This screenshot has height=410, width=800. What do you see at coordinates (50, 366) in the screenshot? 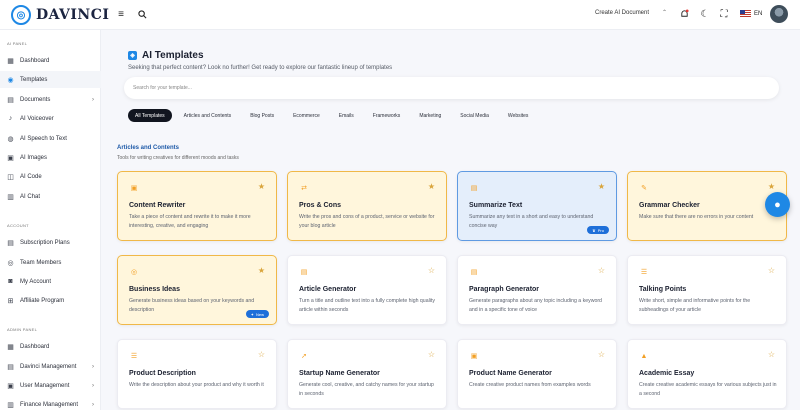
I see `sidebar-item-davinci-management: ▤ Davinci Management ›` at bounding box center [50, 366].